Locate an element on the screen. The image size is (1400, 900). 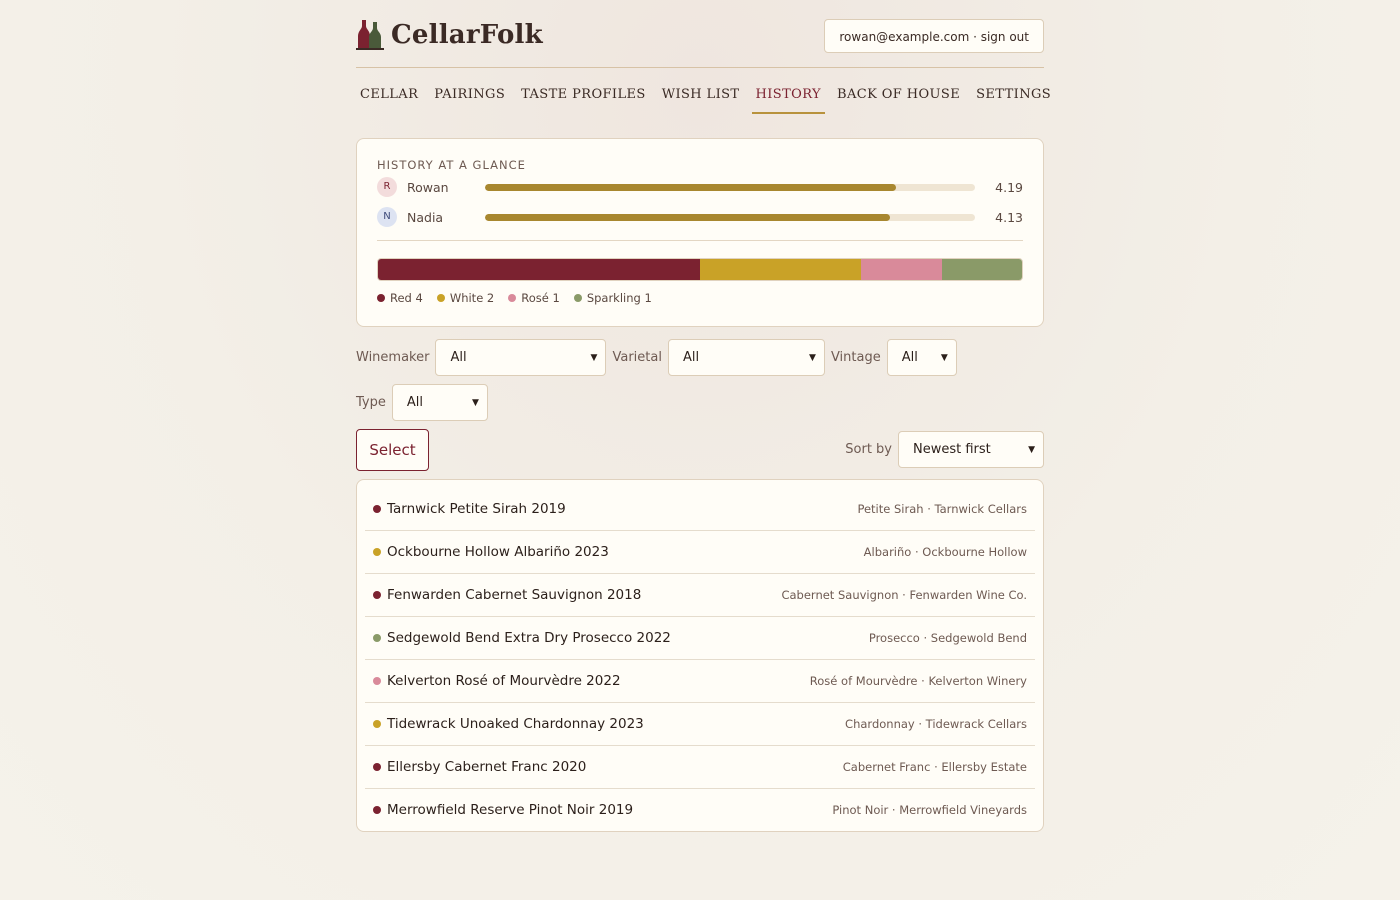
varietal-select: All ▼ is located at coordinates (746, 357).